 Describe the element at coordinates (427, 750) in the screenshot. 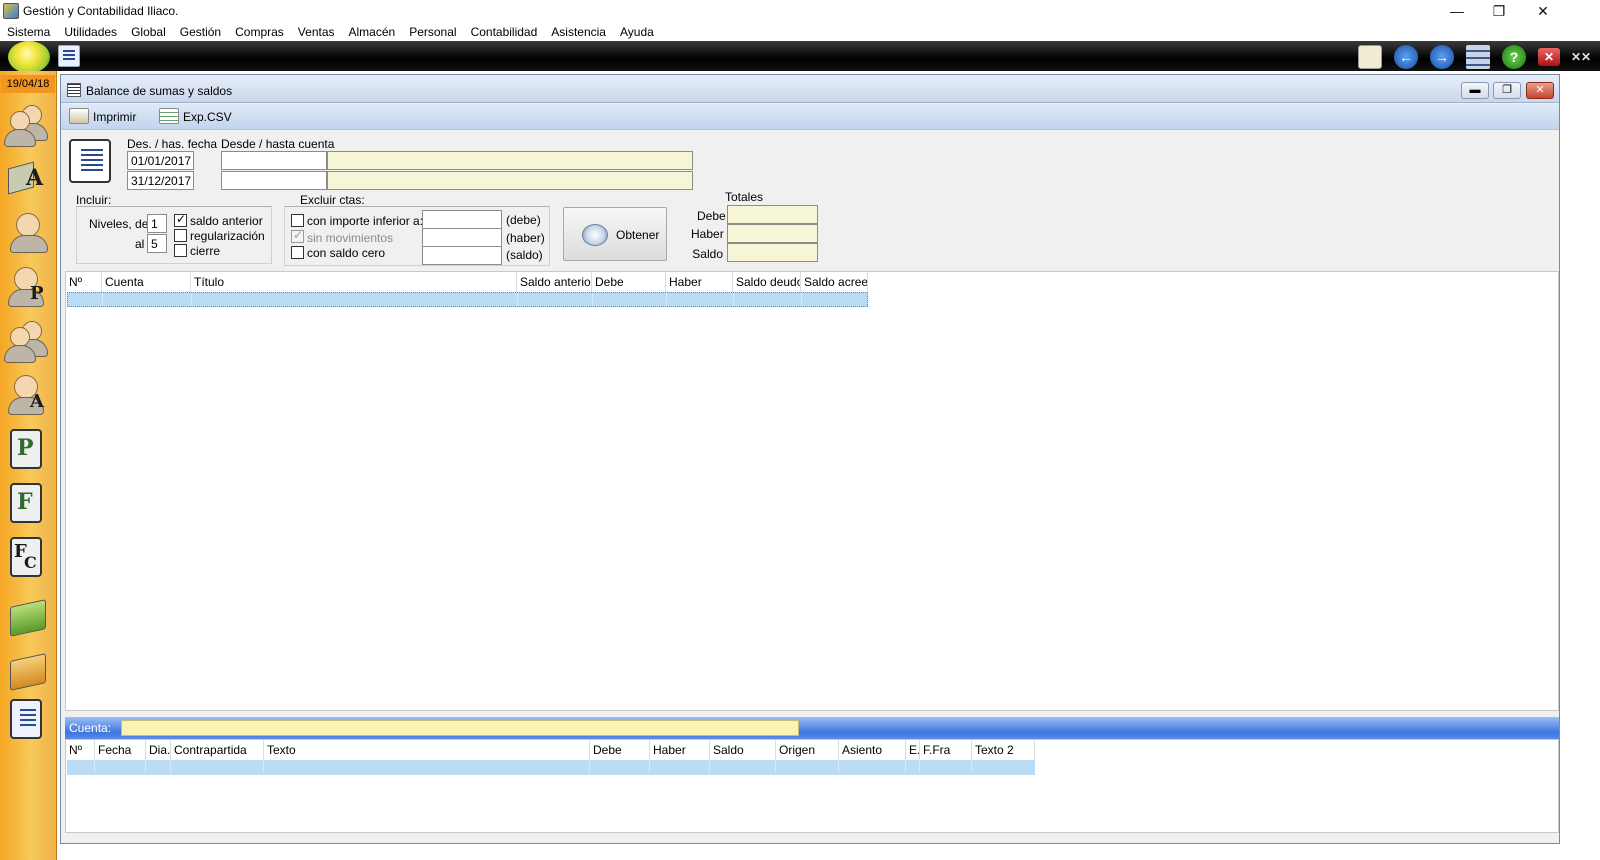

I see `mcol-texto: Texto` at that location.